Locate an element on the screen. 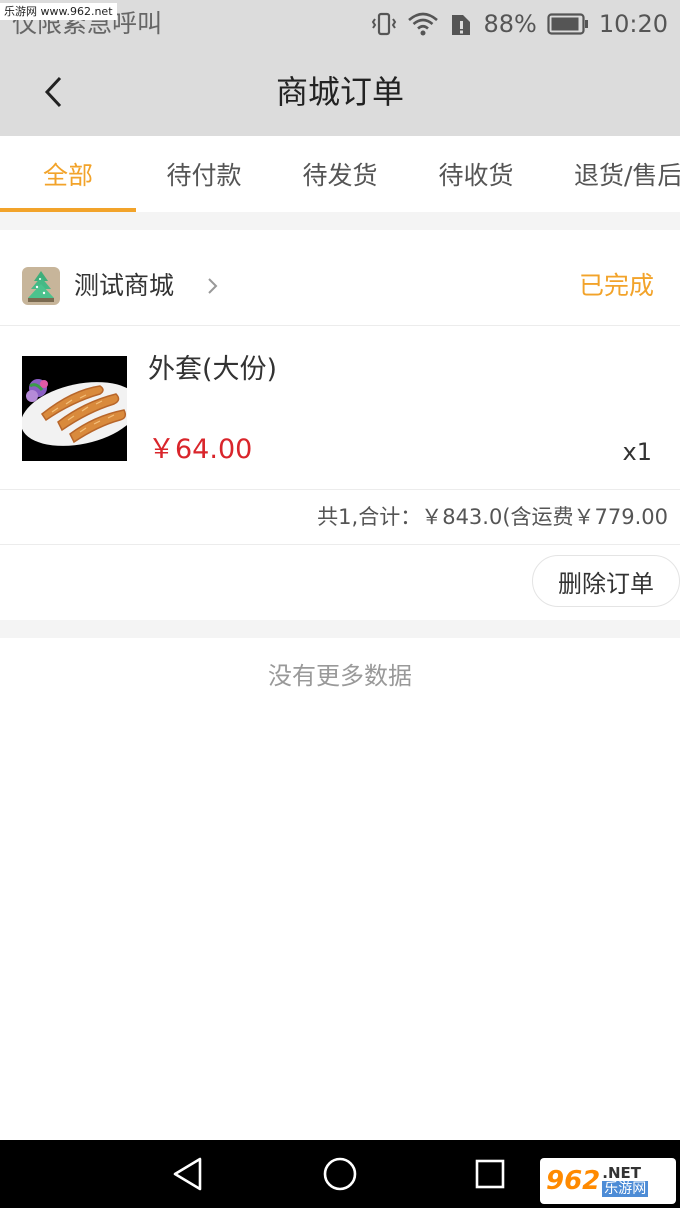 Image resolution: width=680 pixels, height=1208 pixels. vibrate-icon is located at coordinates (384, 24).